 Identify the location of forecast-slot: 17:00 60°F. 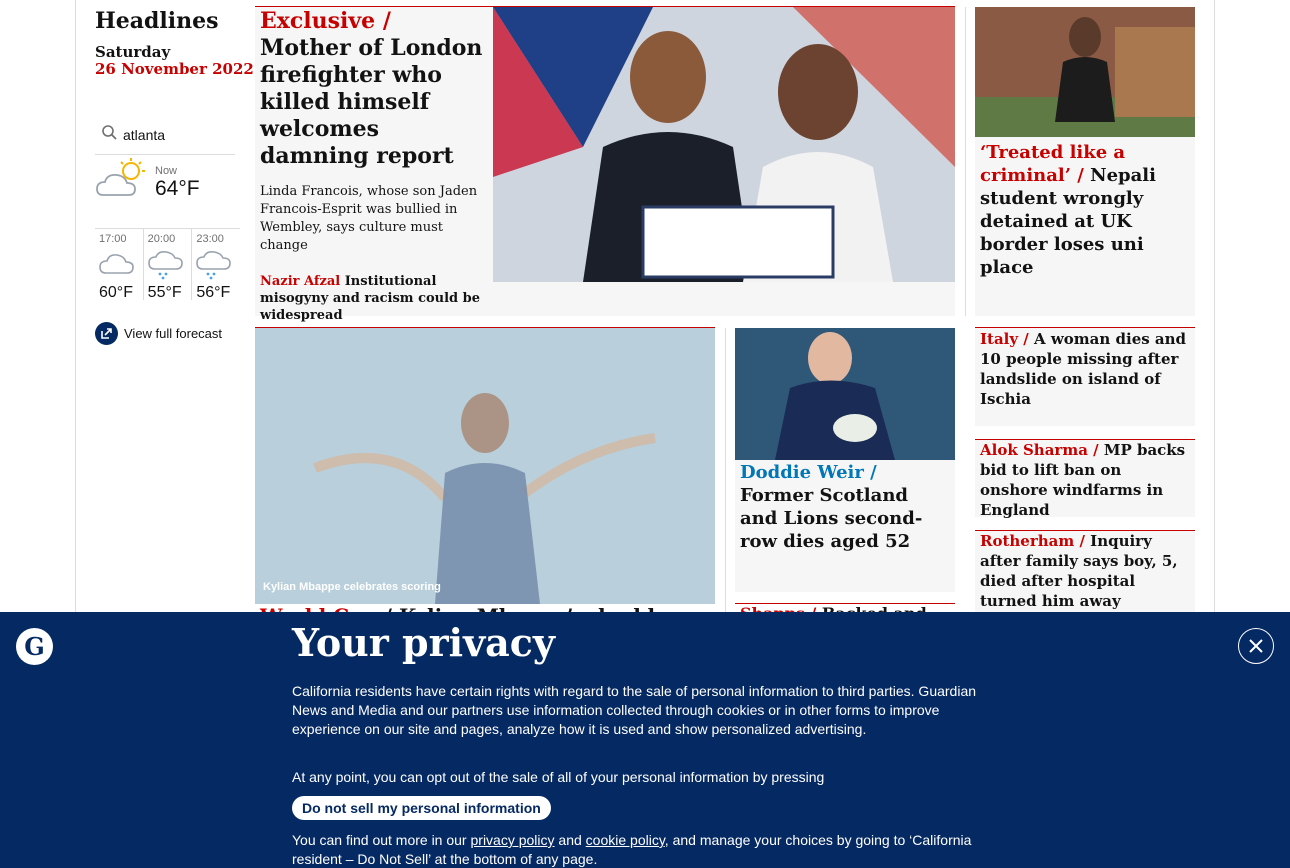
(119, 265).